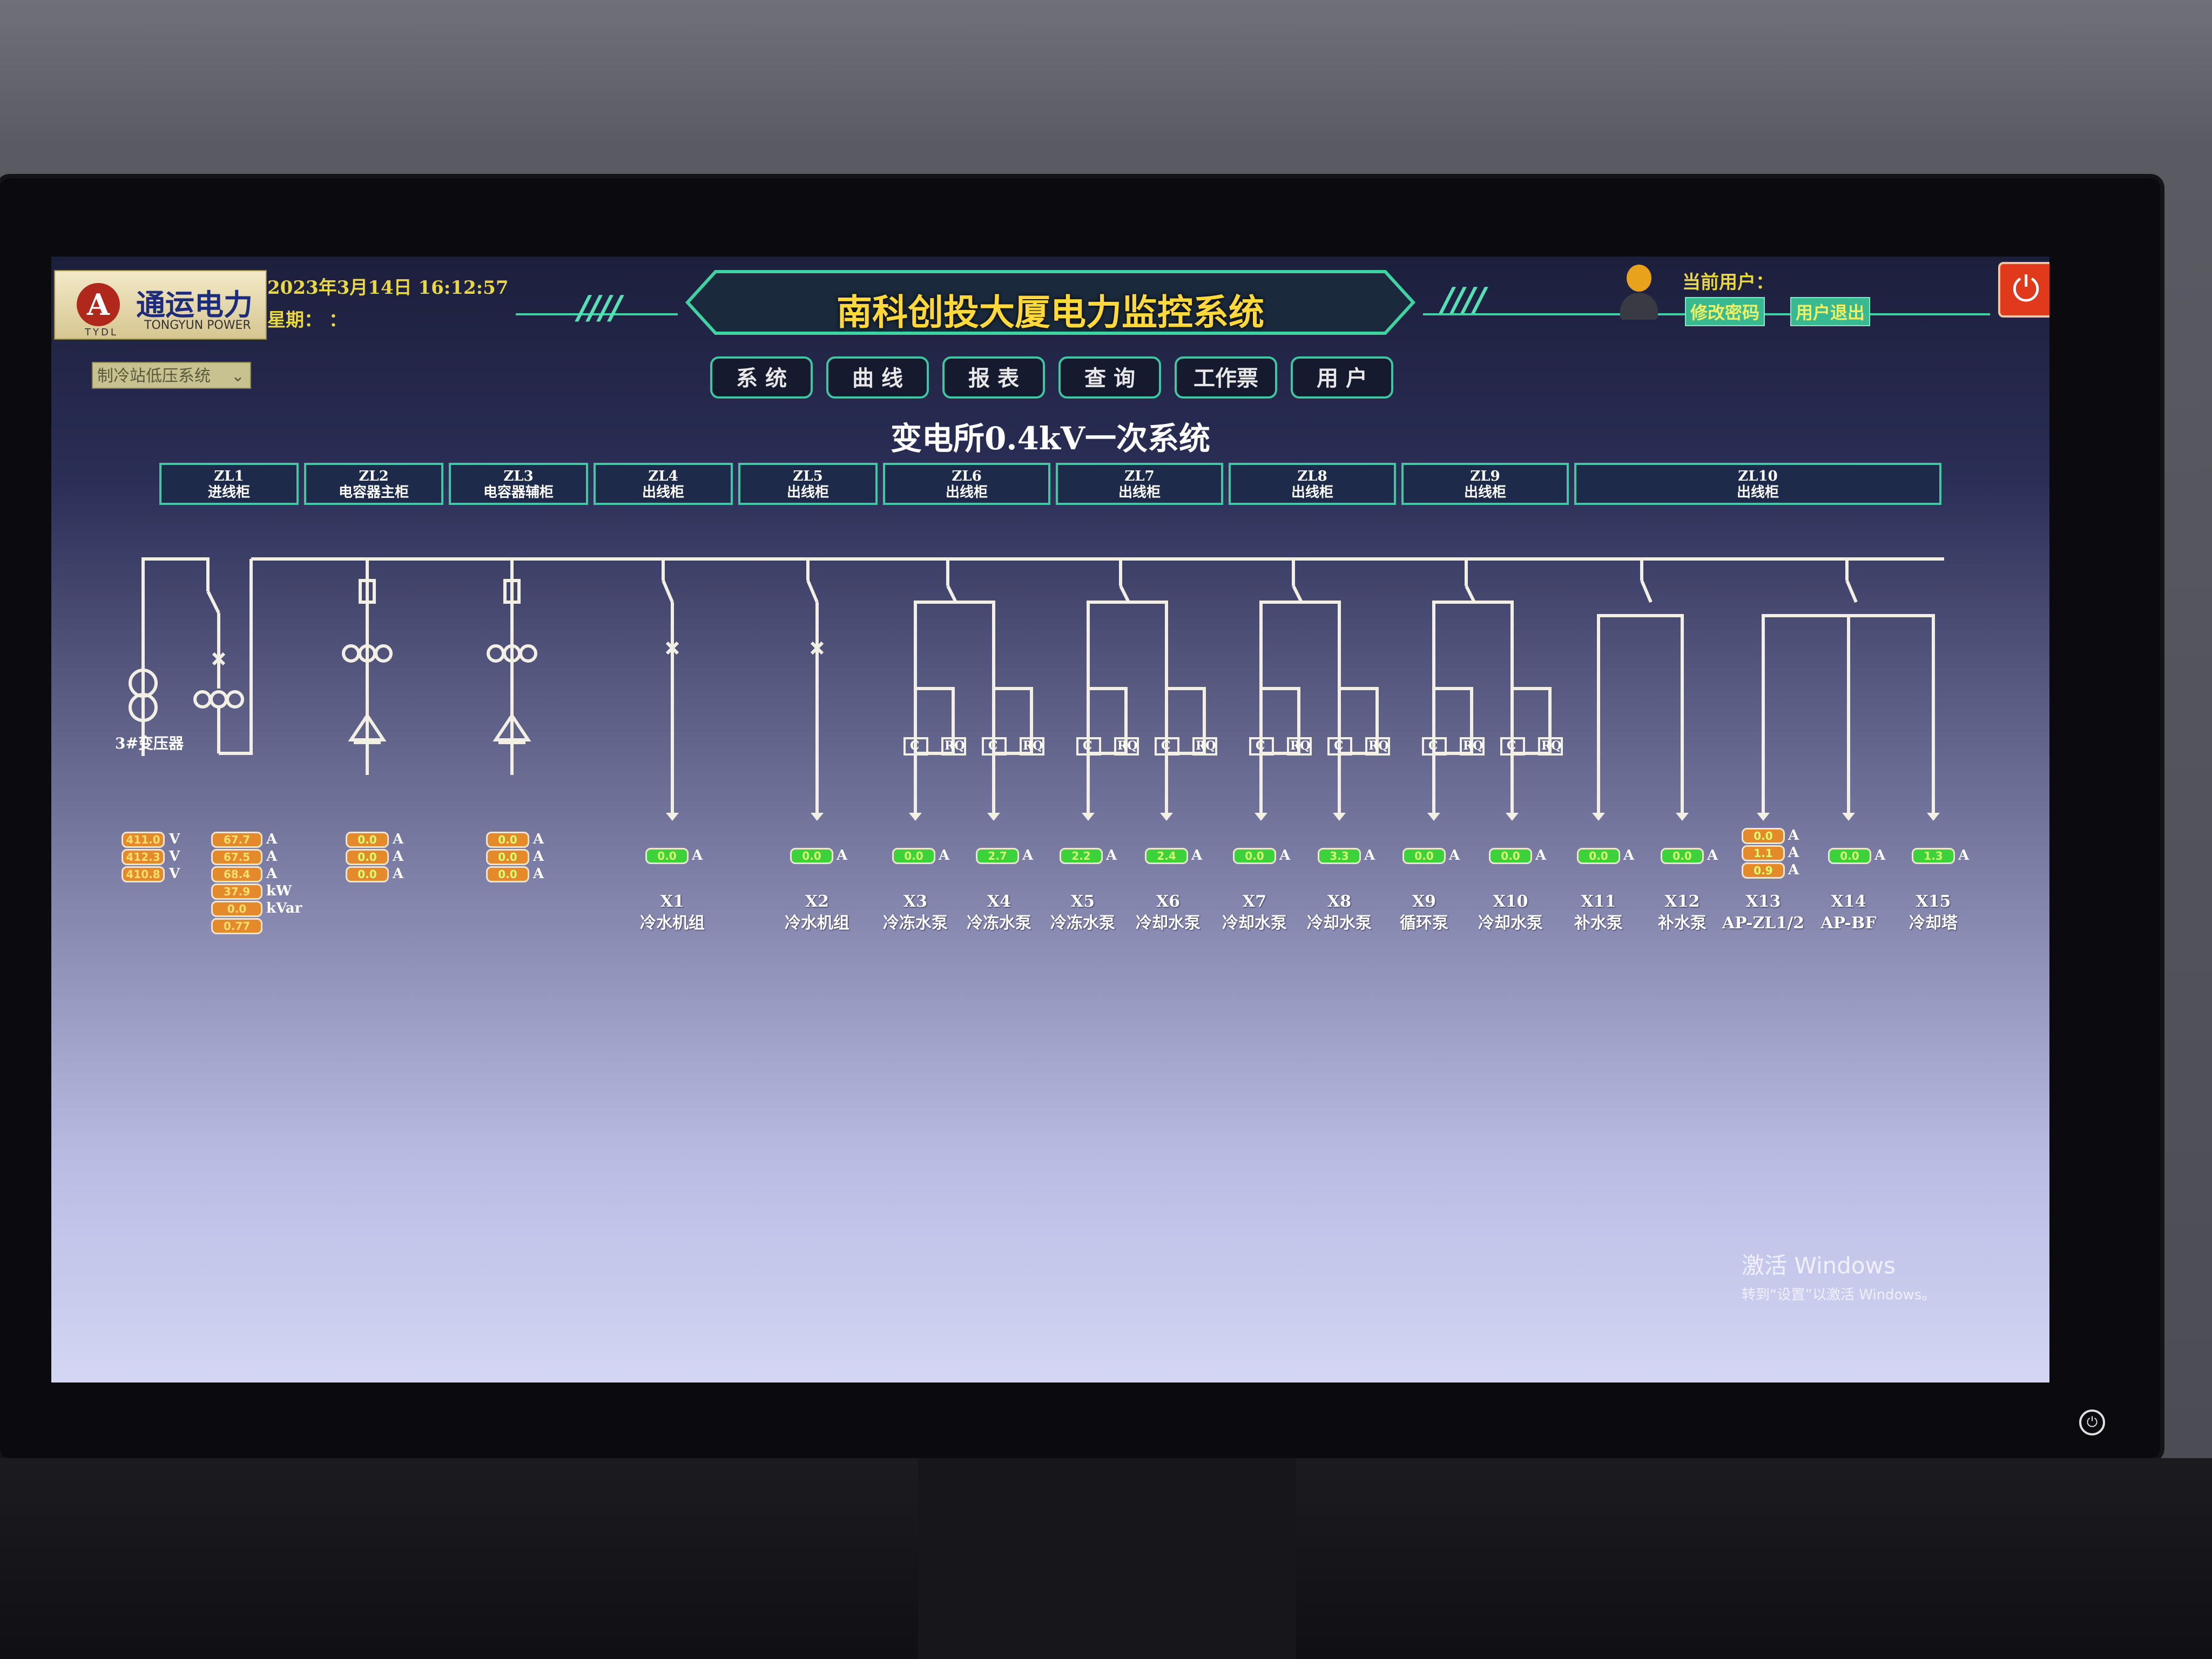  What do you see at coordinates (1682, 912) in the screenshot?
I see `feeder-label-x12: X12 补水泵` at bounding box center [1682, 912].